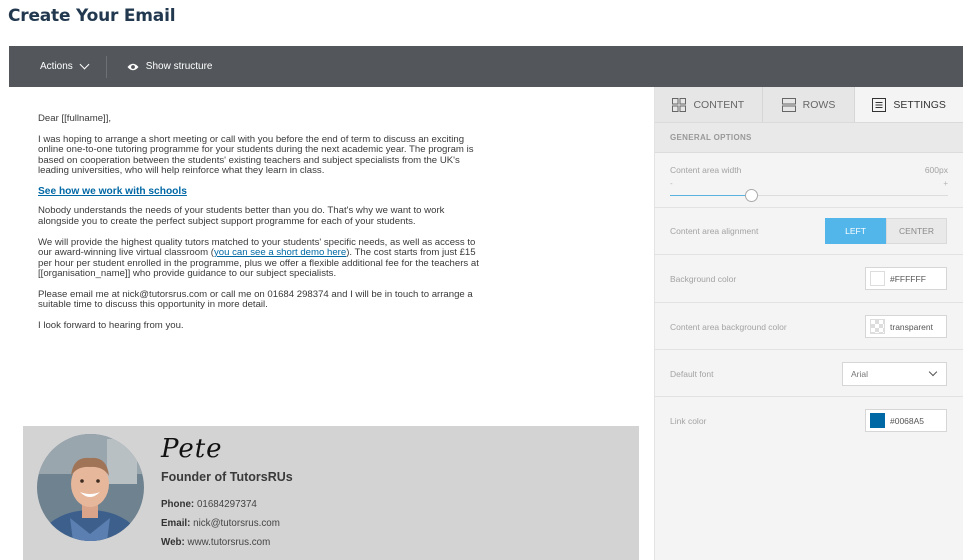 The height and width of the screenshot is (560, 970). What do you see at coordinates (710, 195) in the screenshot?
I see `slider-fill` at bounding box center [710, 195].